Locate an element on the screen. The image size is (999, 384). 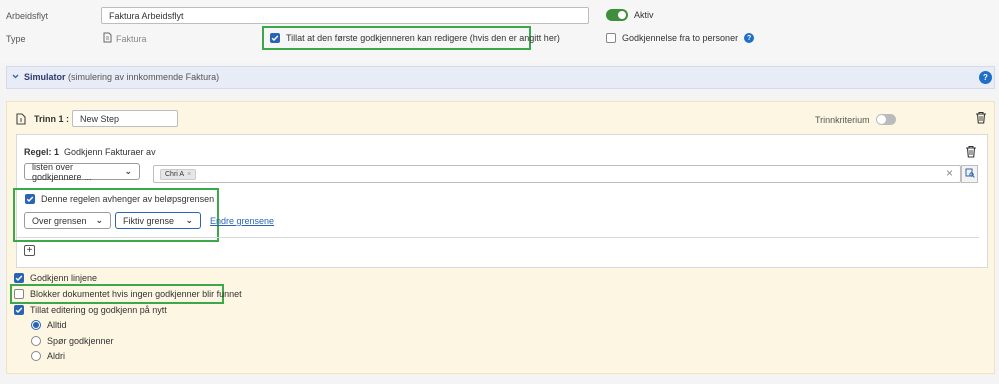
rule-description: Godkjenn Fakturaer av is located at coordinates (110, 152).